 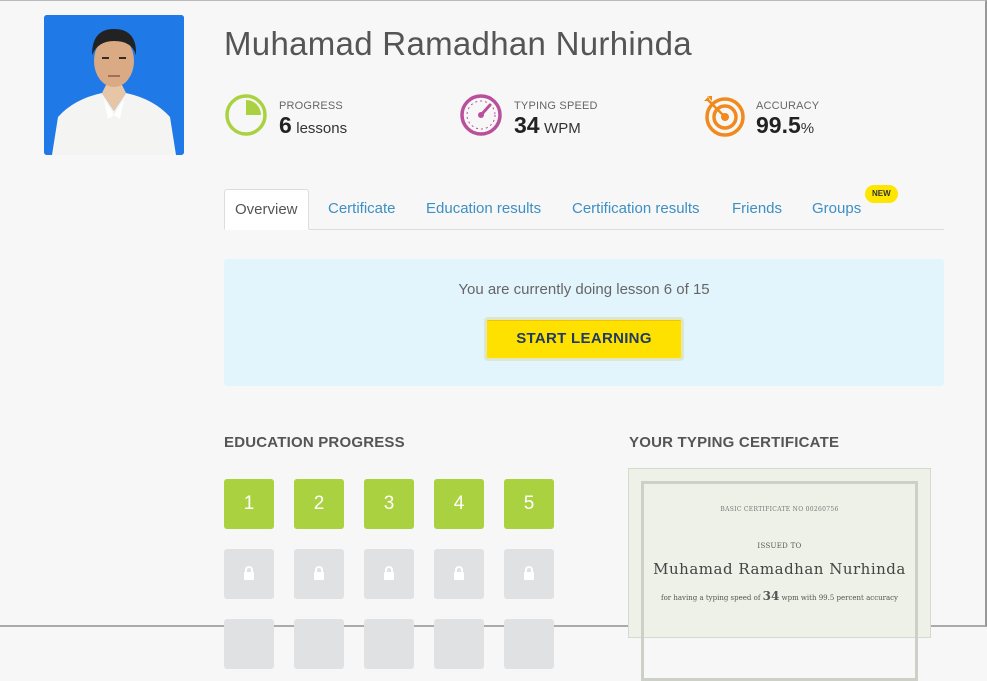 I want to click on profile-photo, so click(x=114, y=85).